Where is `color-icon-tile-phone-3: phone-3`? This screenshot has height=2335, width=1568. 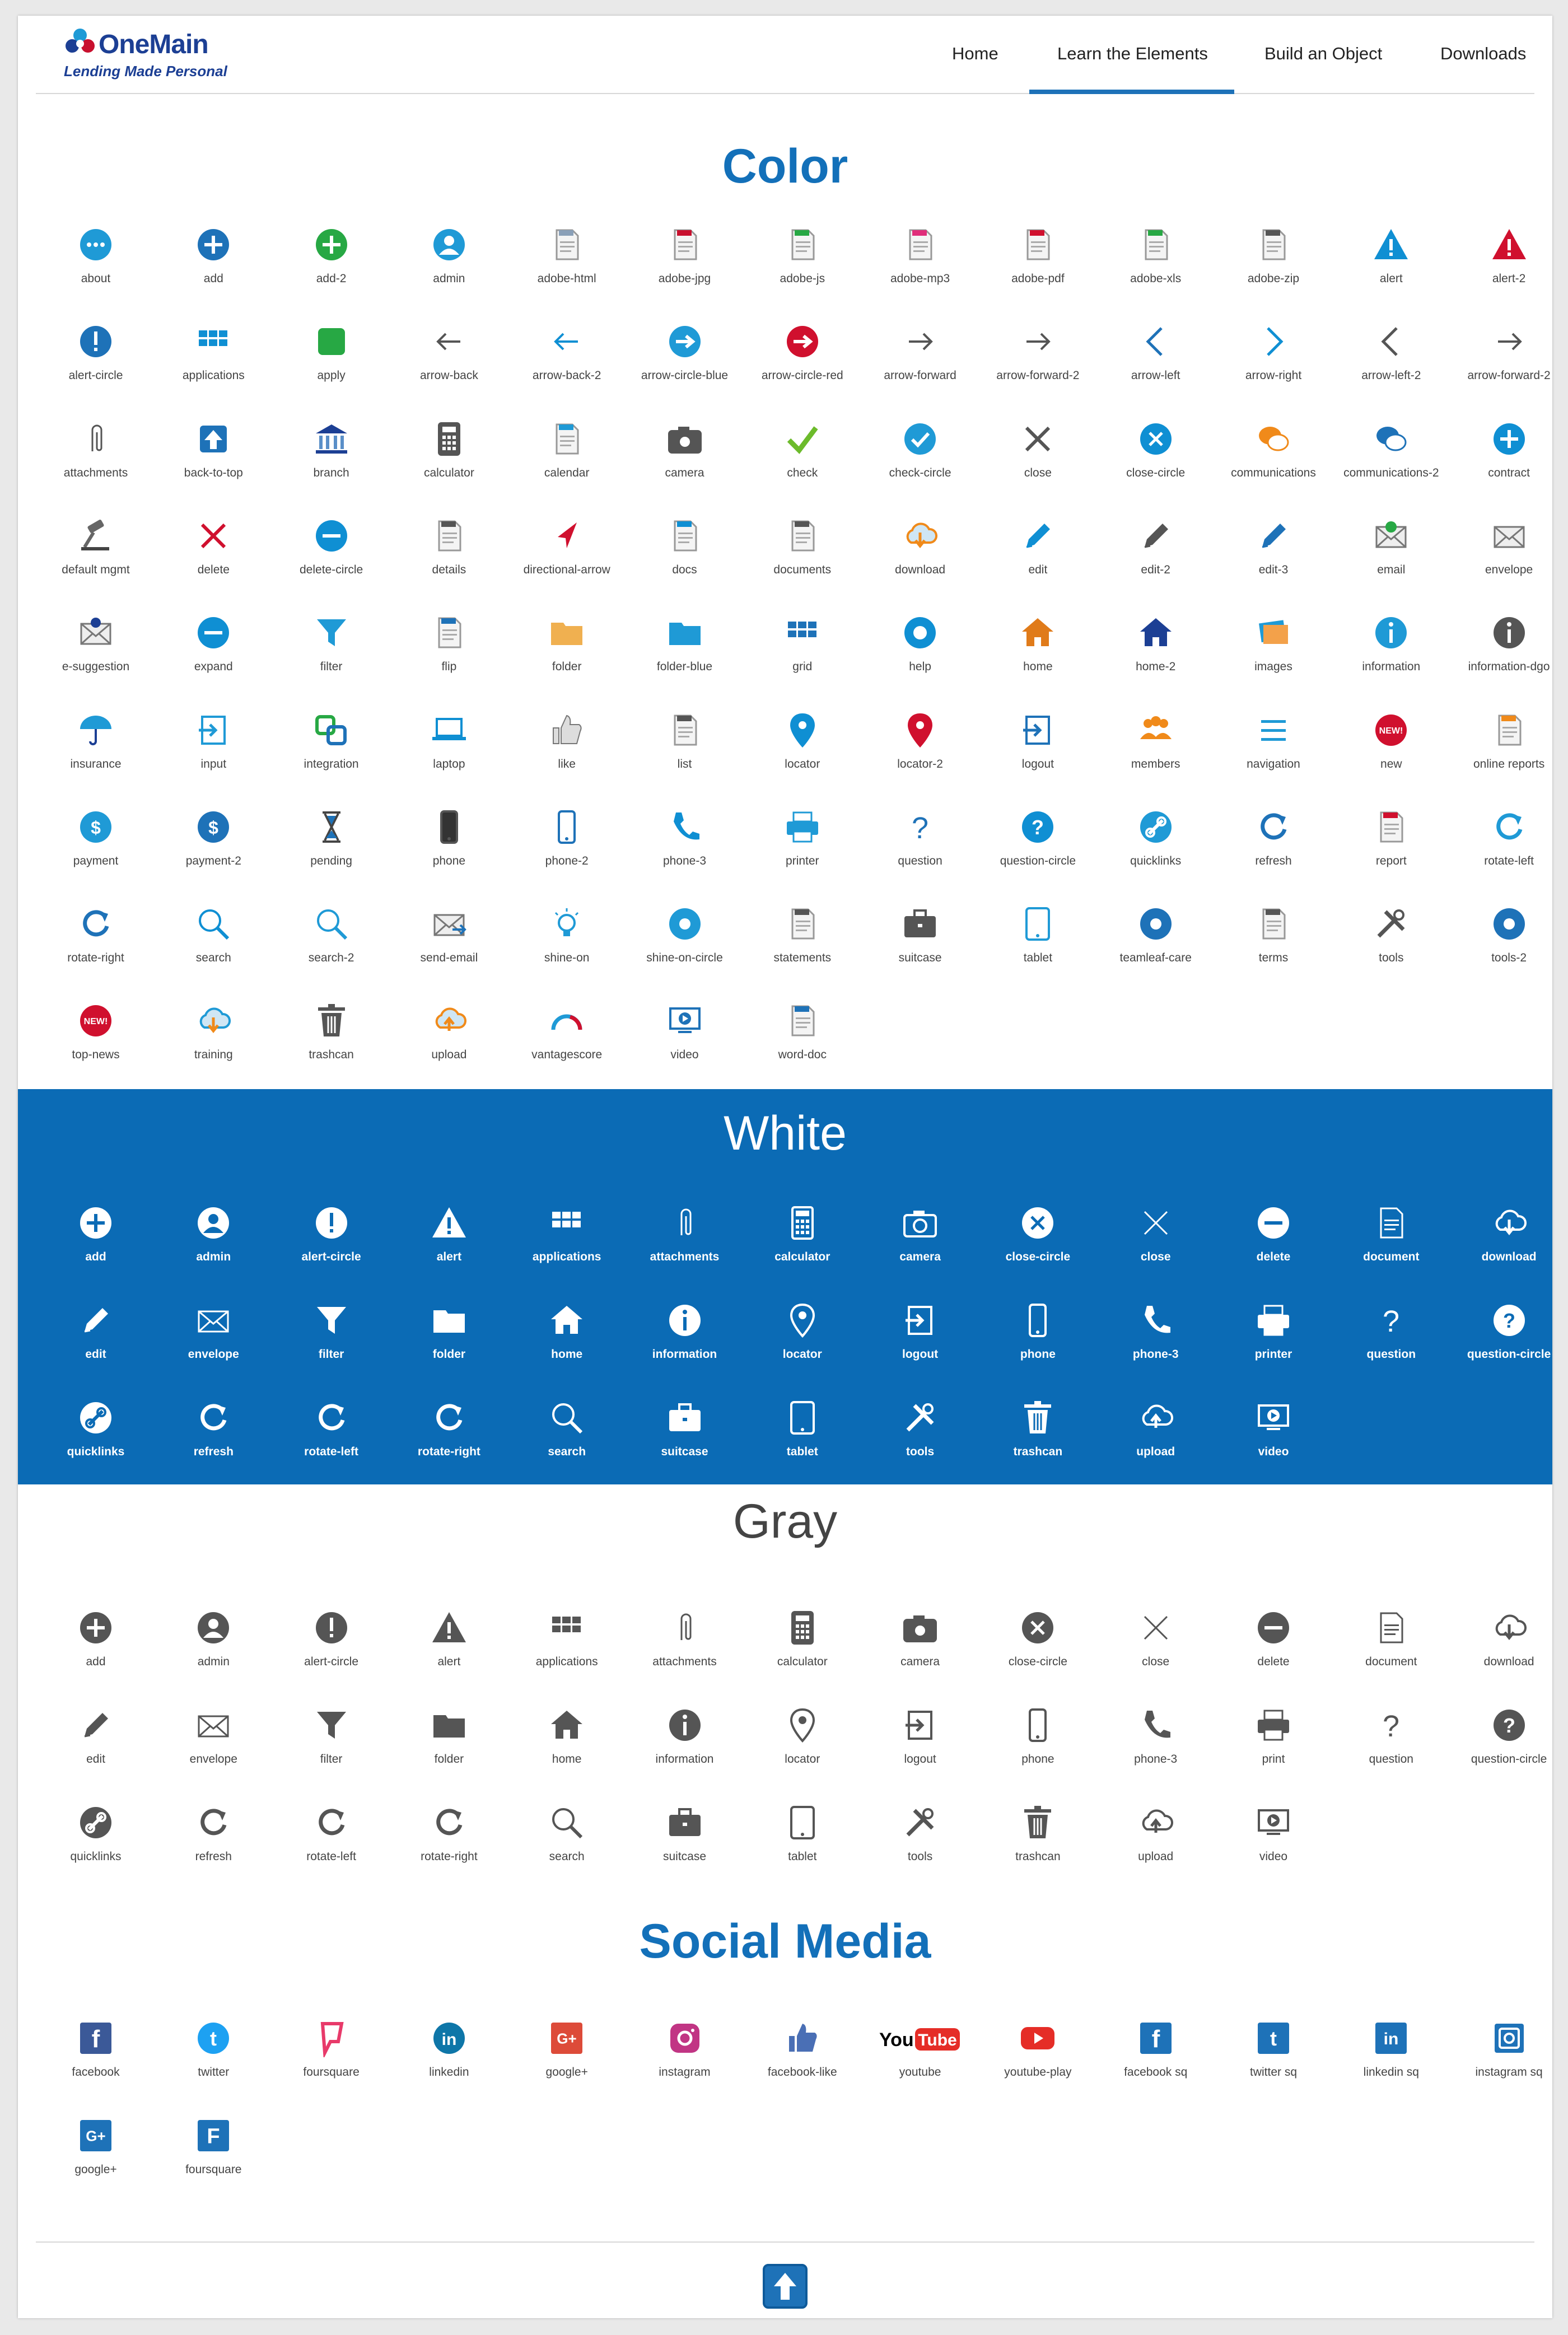 color-icon-tile-phone-3: phone-3 is located at coordinates (685, 853).